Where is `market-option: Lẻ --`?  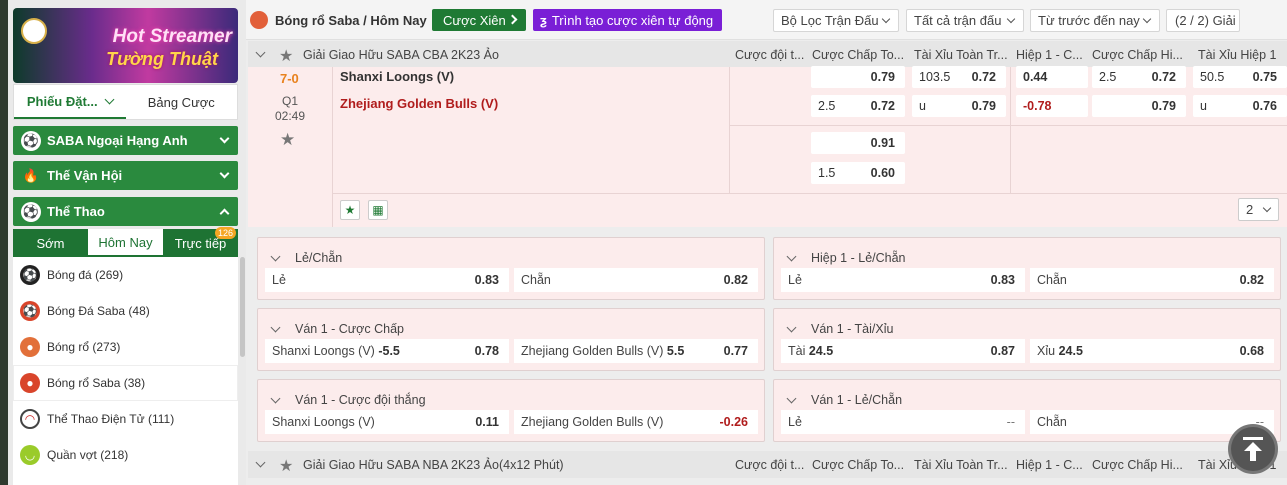
market-option: Lẻ -- is located at coordinates (903, 422).